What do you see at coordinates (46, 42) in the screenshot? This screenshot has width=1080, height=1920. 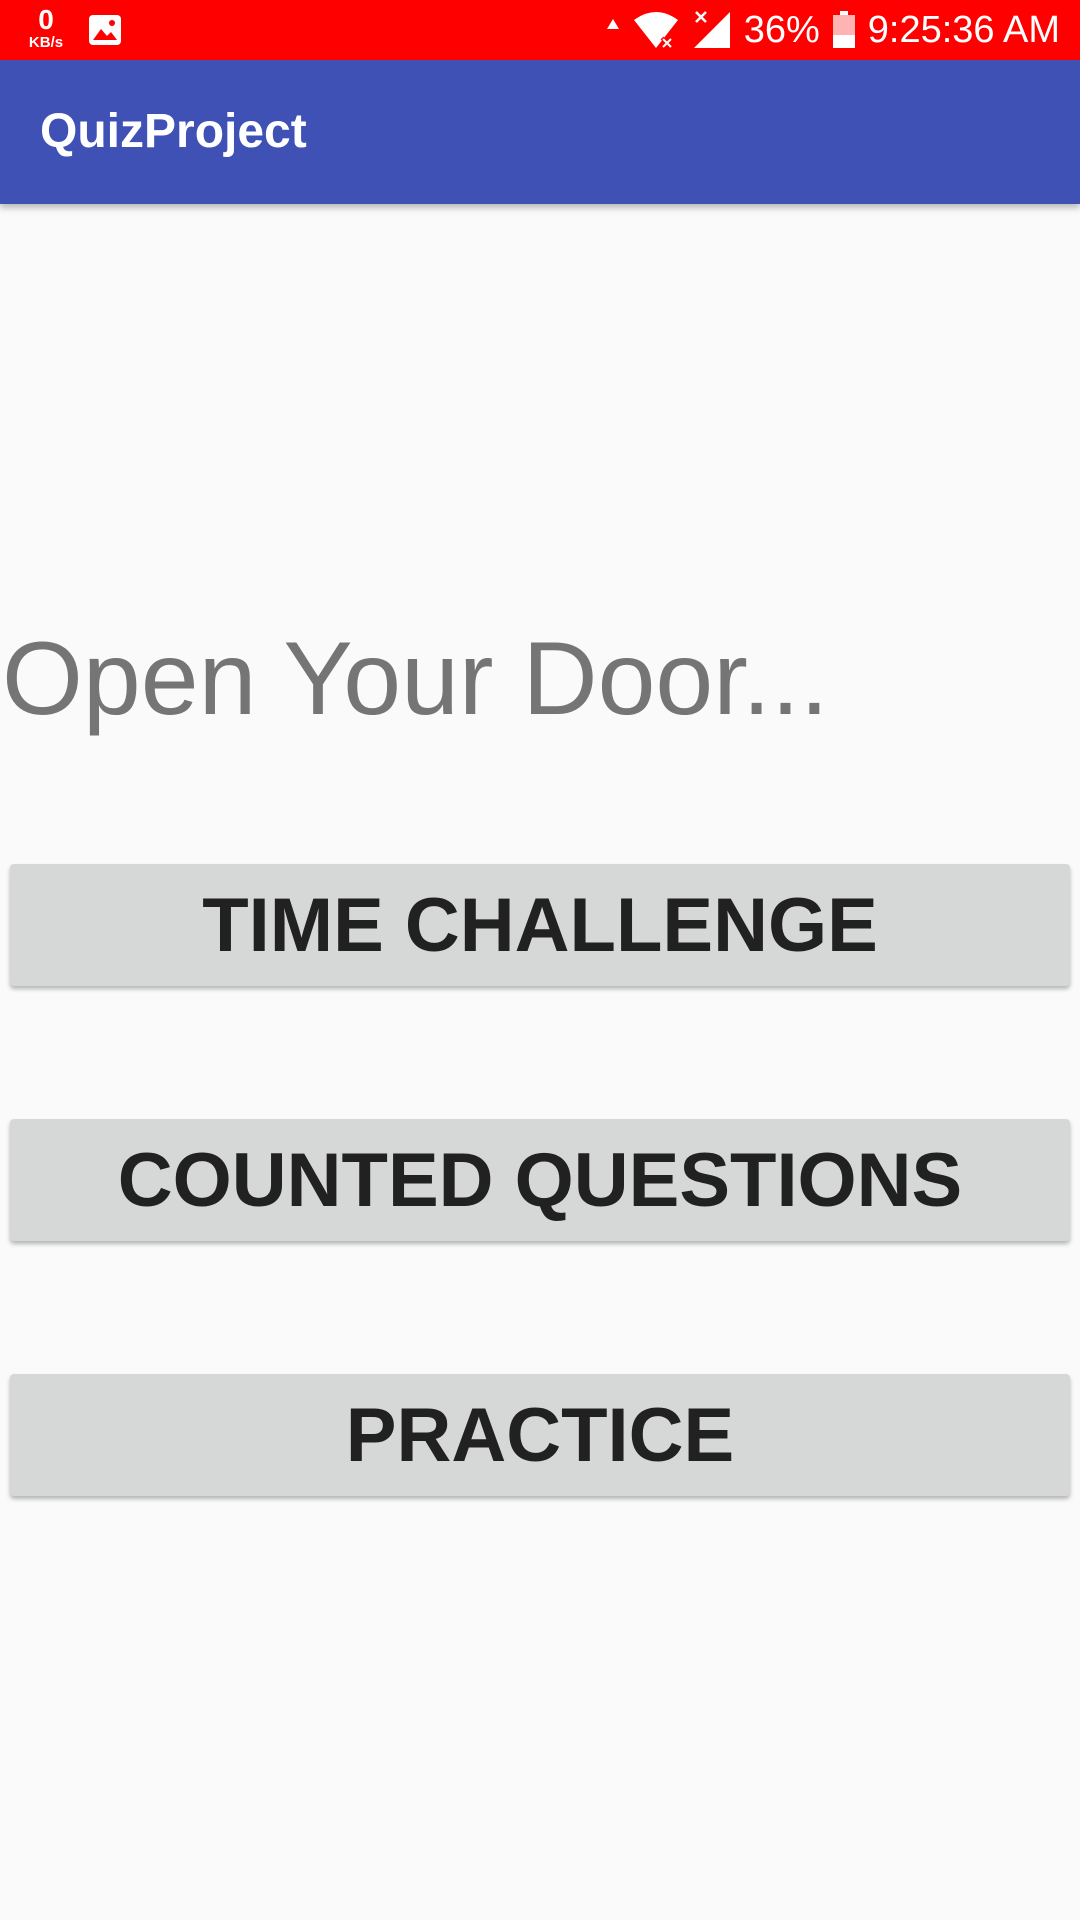 I see `network-speed-unit: KB/s` at bounding box center [46, 42].